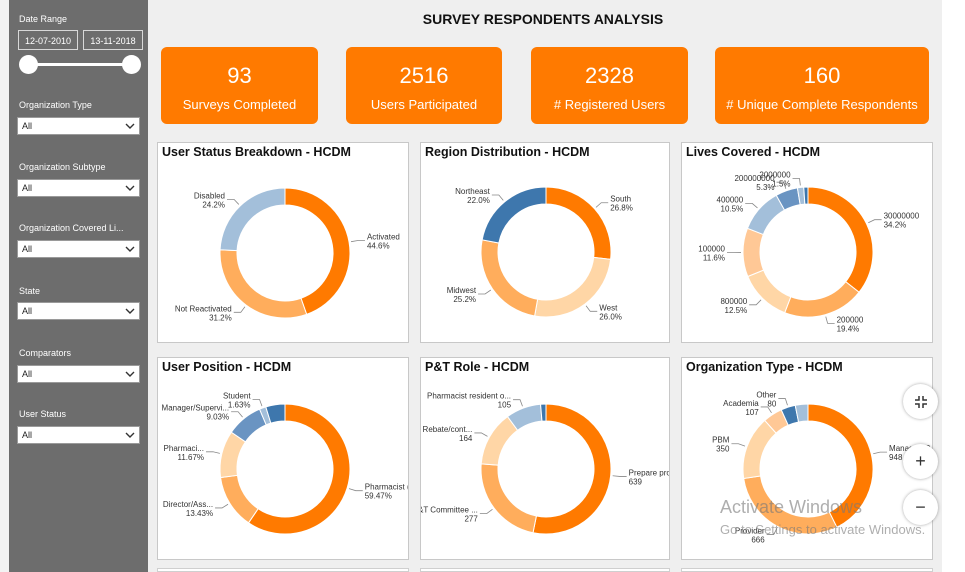  Describe the element at coordinates (78, 311) in the screenshot. I see `filter-state-dropdown: All` at that location.